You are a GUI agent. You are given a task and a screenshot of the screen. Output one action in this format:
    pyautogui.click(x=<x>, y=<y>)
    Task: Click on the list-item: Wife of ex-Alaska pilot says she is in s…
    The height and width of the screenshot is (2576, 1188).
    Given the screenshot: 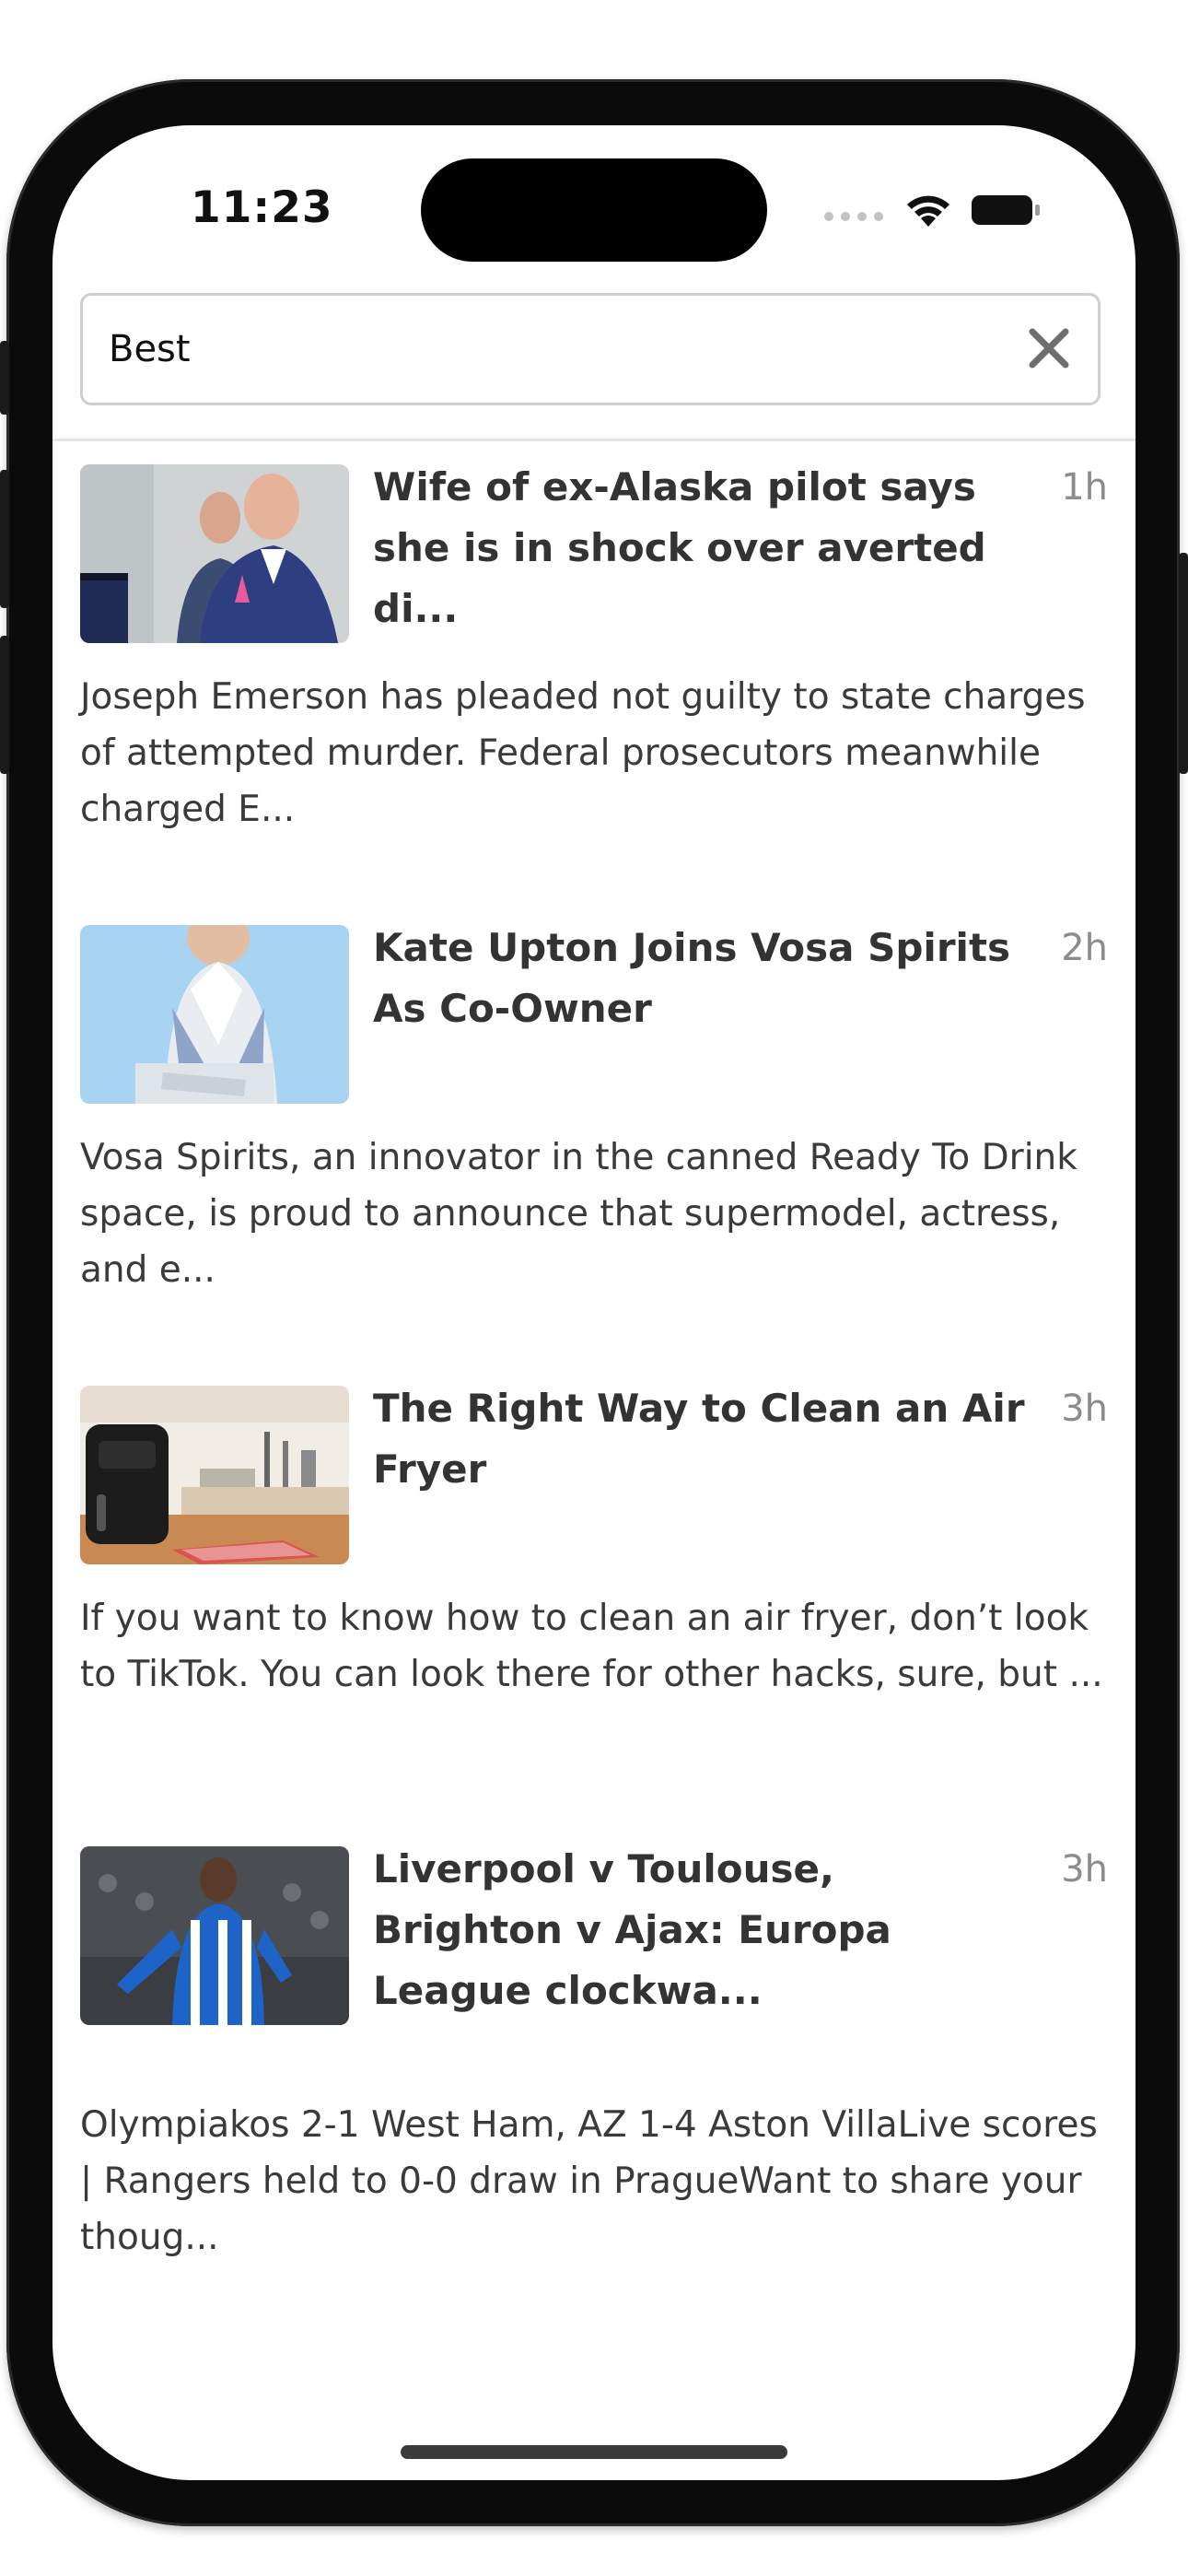 What is the action you would take?
    pyautogui.click(x=594, y=657)
    